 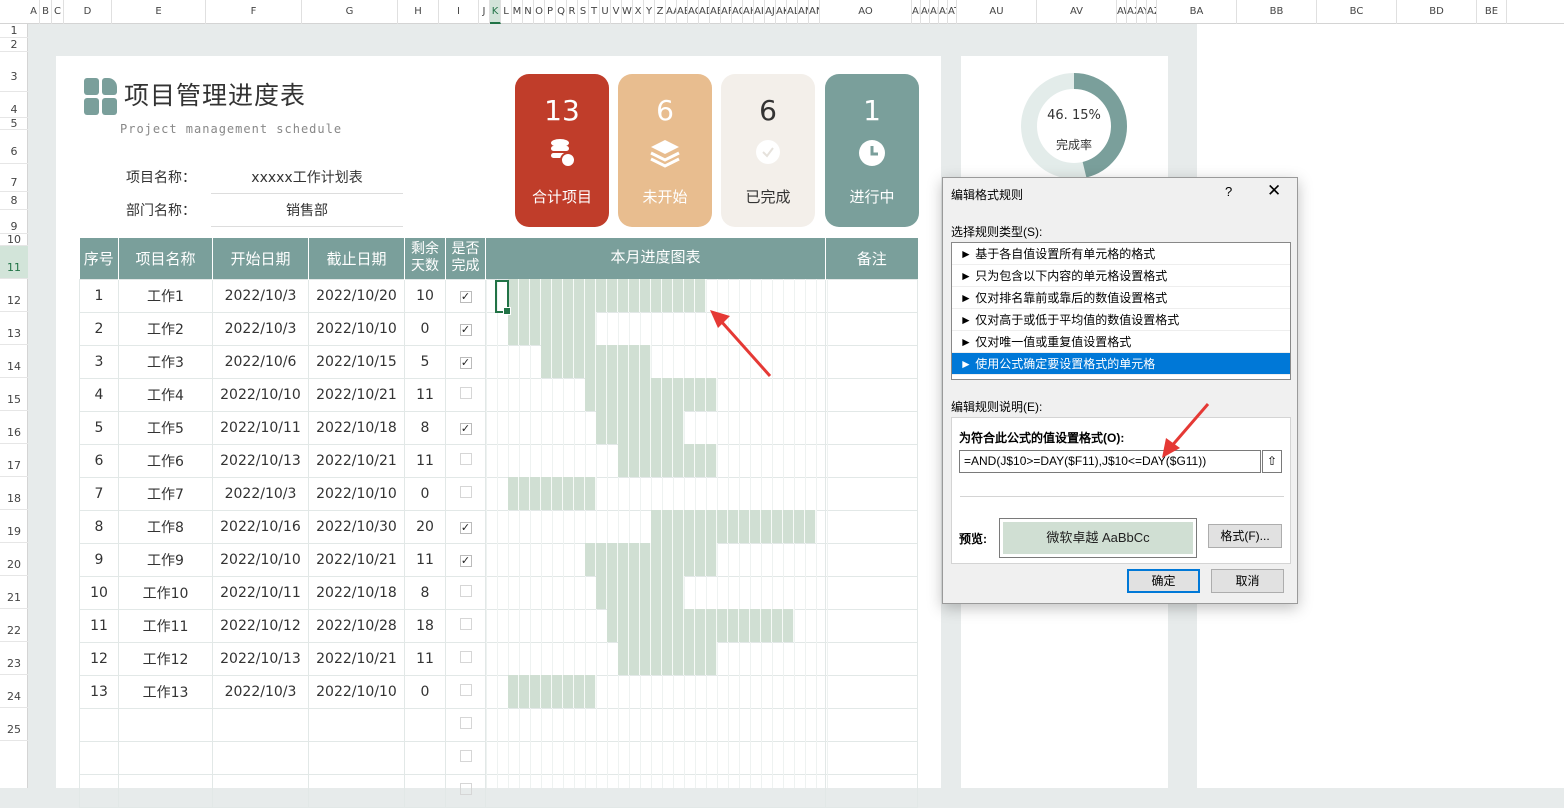 What do you see at coordinates (307, 213) in the screenshot?
I see `department-value: 销售部` at bounding box center [307, 213].